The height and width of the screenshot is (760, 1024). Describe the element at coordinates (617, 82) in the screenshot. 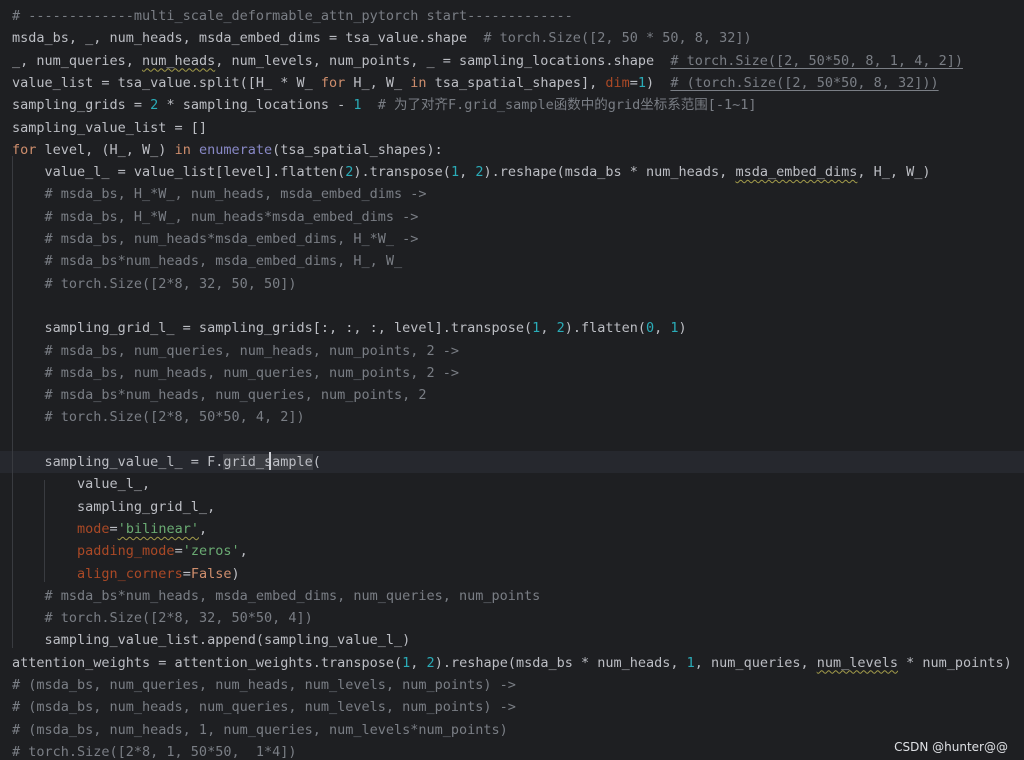

I see `code-token: dim` at that location.